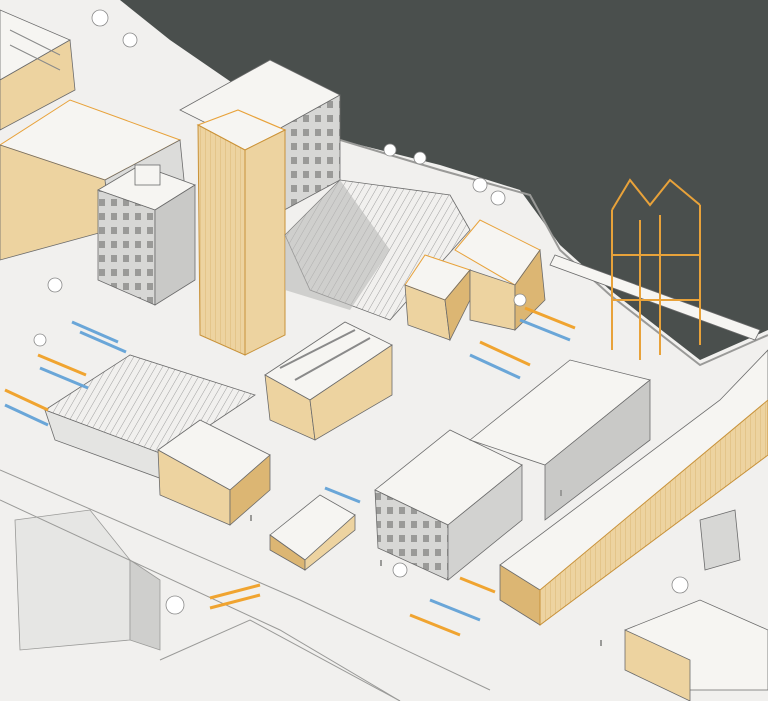  What do you see at coordinates (241, 232) in the screenshot?
I see `timber-tower` at bounding box center [241, 232].